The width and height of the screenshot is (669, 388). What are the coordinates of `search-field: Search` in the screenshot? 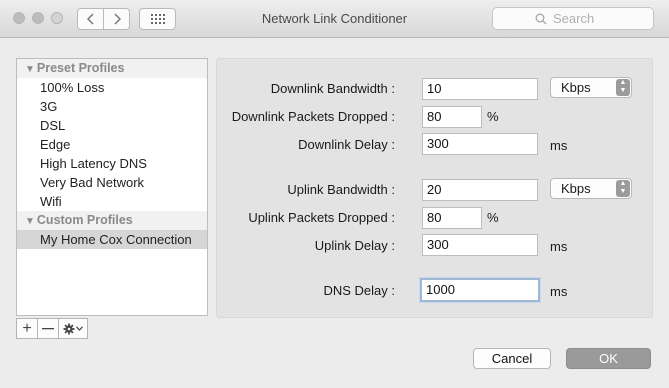 It's located at (573, 18).